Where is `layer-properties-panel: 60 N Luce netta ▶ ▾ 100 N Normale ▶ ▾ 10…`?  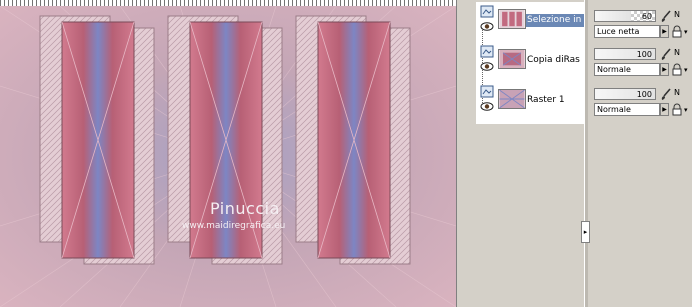
layer-properties-panel: 60 N Luce netta ▶ ▾ 100 N Normale ▶ ▾ 10… is located at coordinates (641, 153).